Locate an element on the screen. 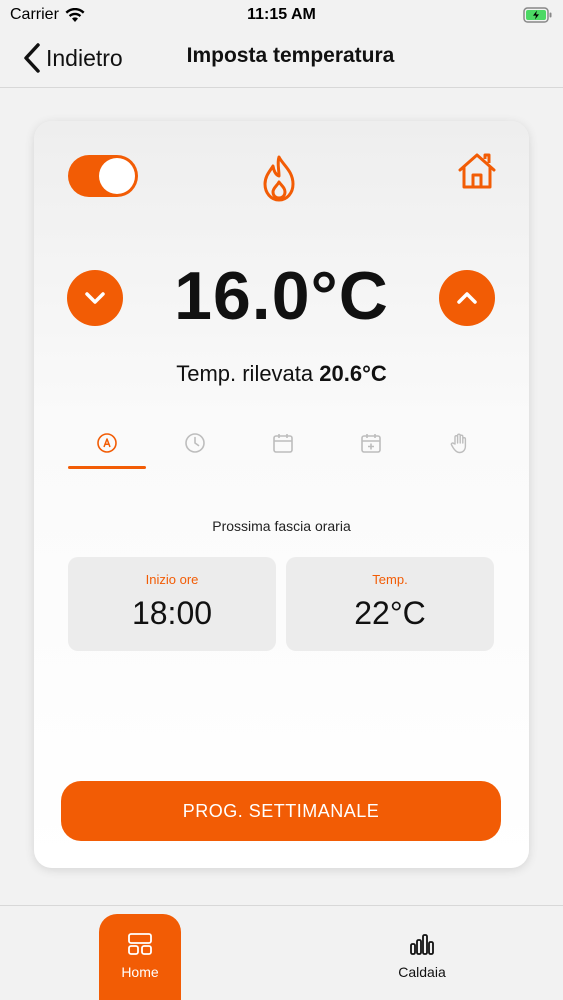 This screenshot has width=563, height=1000. tab-calendar is located at coordinates (283, 449).